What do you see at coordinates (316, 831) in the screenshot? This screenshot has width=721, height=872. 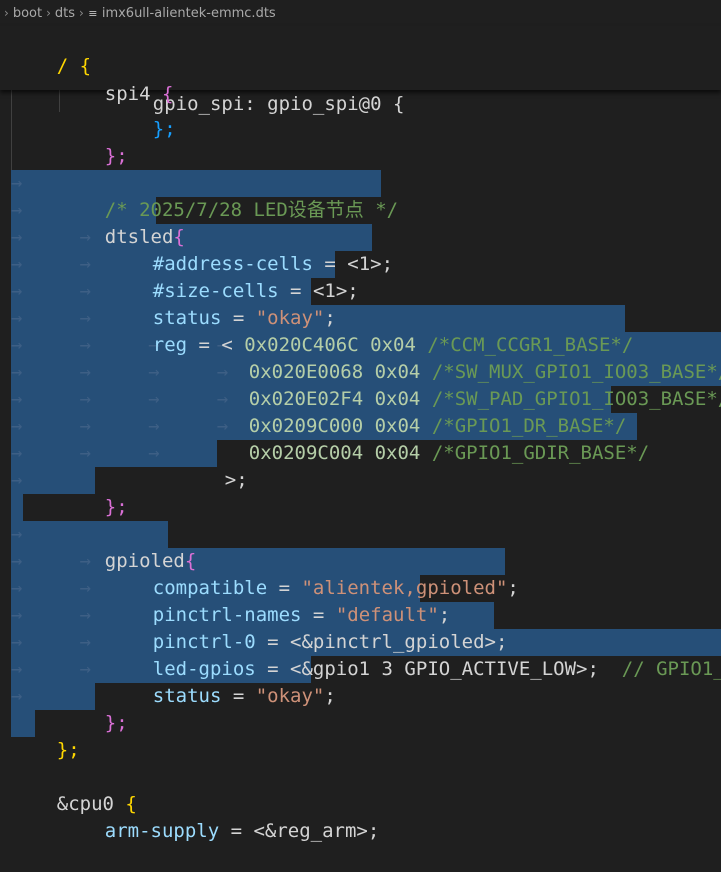 I see `property-value: <&reg_arm>;` at bounding box center [316, 831].